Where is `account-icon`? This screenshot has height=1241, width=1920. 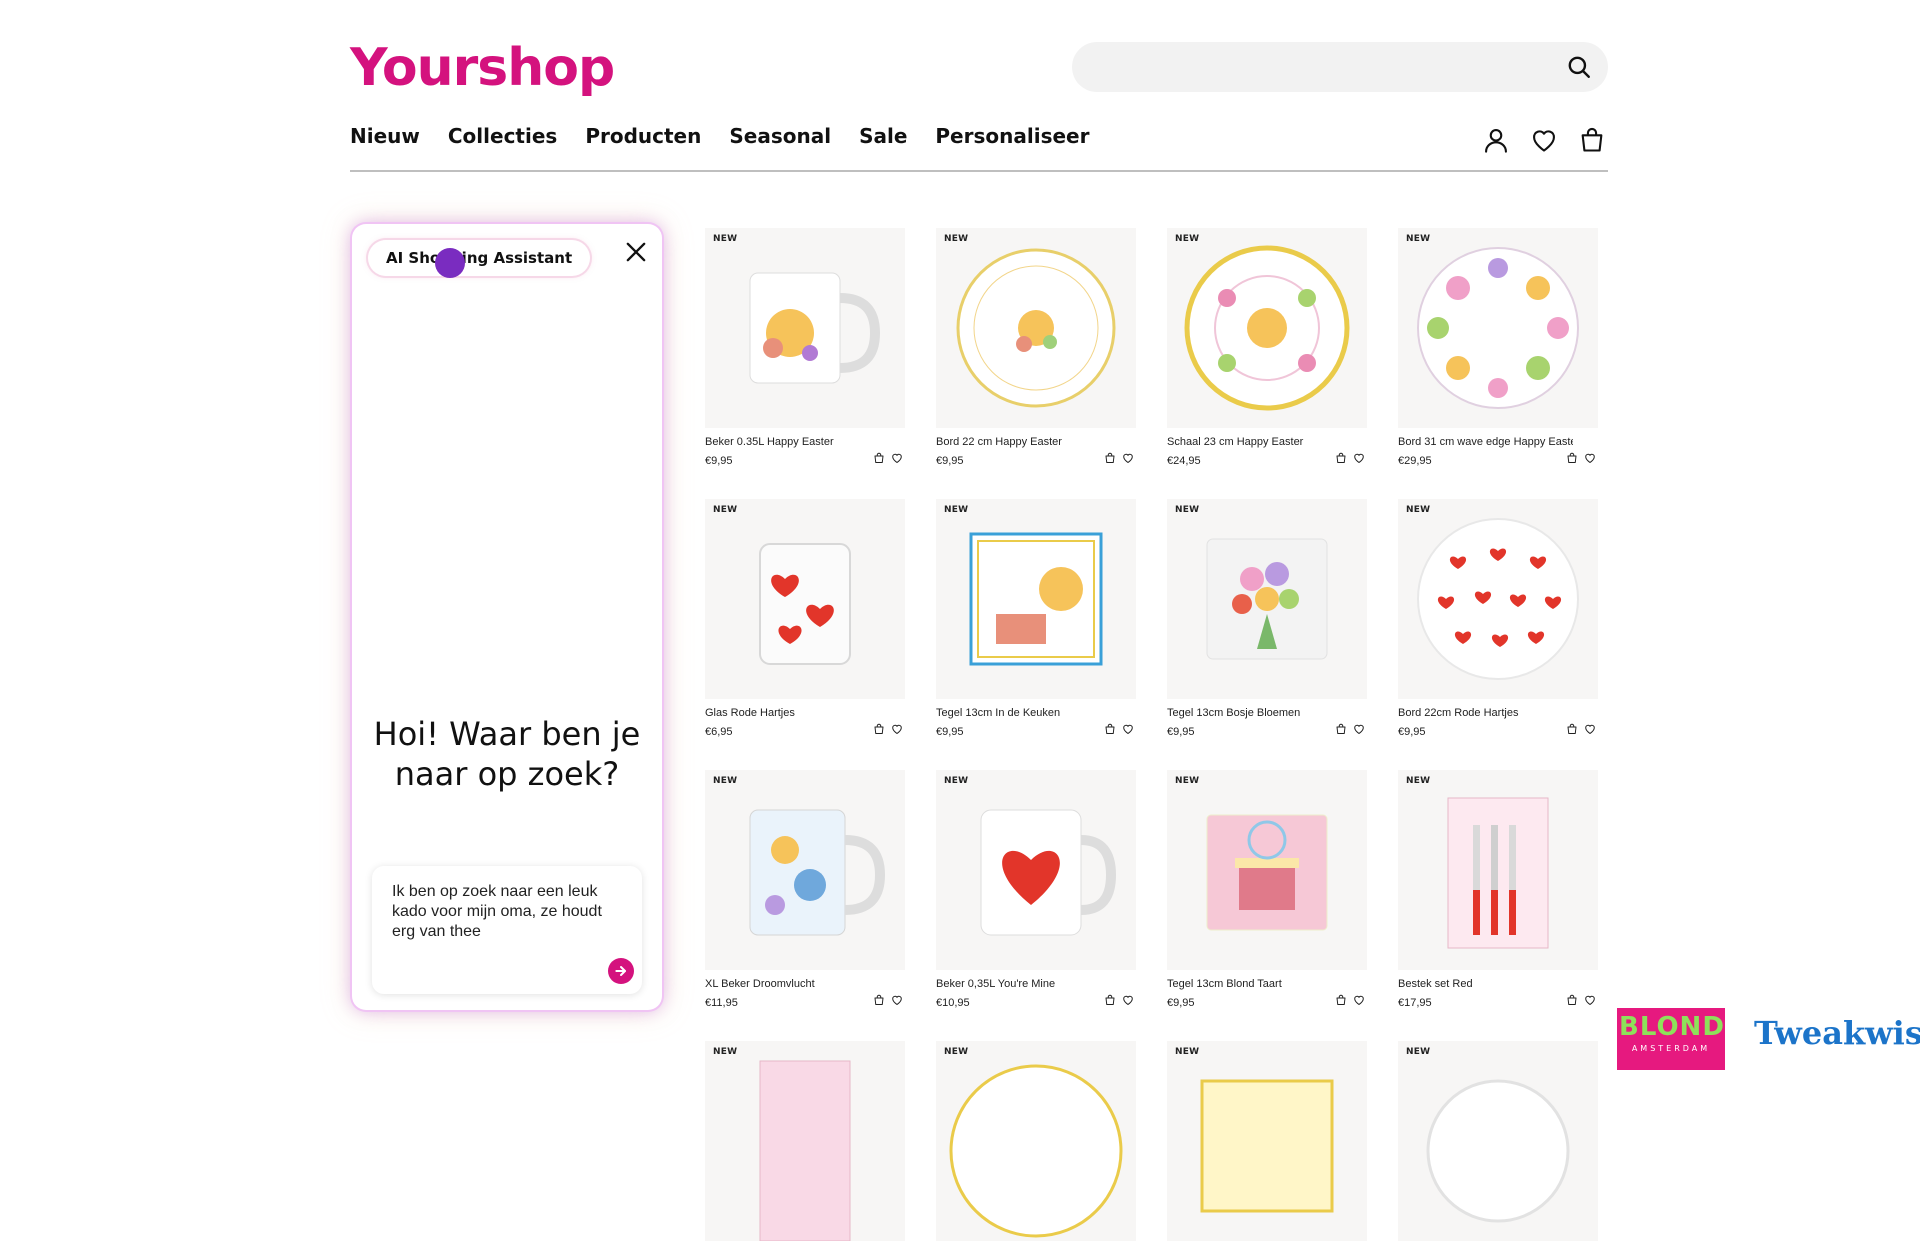
account-icon is located at coordinates (1496, 140).